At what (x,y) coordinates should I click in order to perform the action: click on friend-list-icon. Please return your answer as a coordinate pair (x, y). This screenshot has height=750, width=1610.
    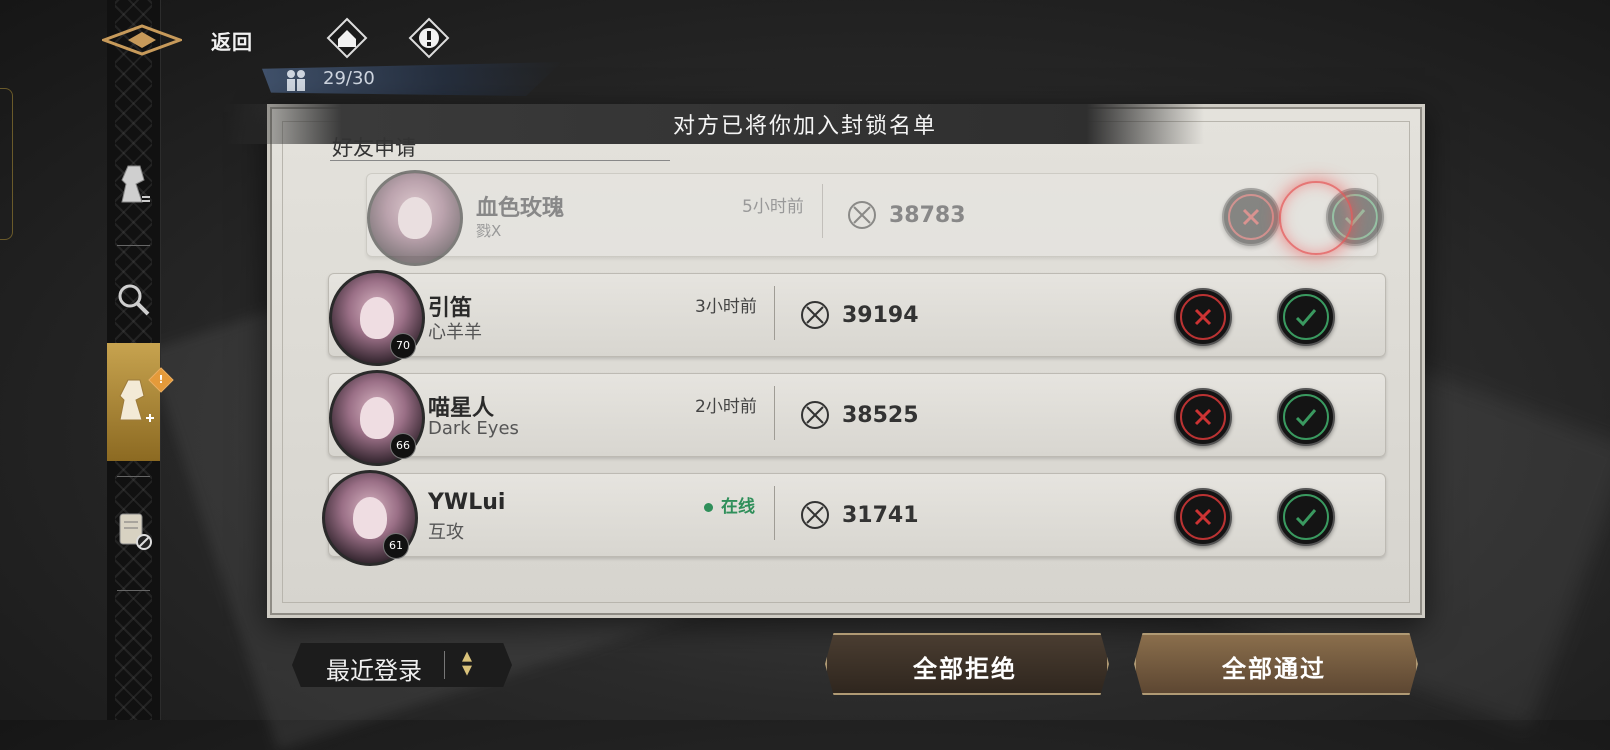
    Looking at the image, I should click on (135, 184).